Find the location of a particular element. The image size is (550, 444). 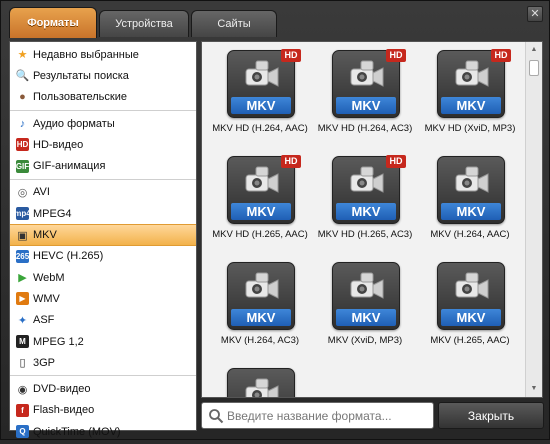

sidebar-item-результаты-поиска: 🔍 Результаты поиска is located at coordinates (103, 75).